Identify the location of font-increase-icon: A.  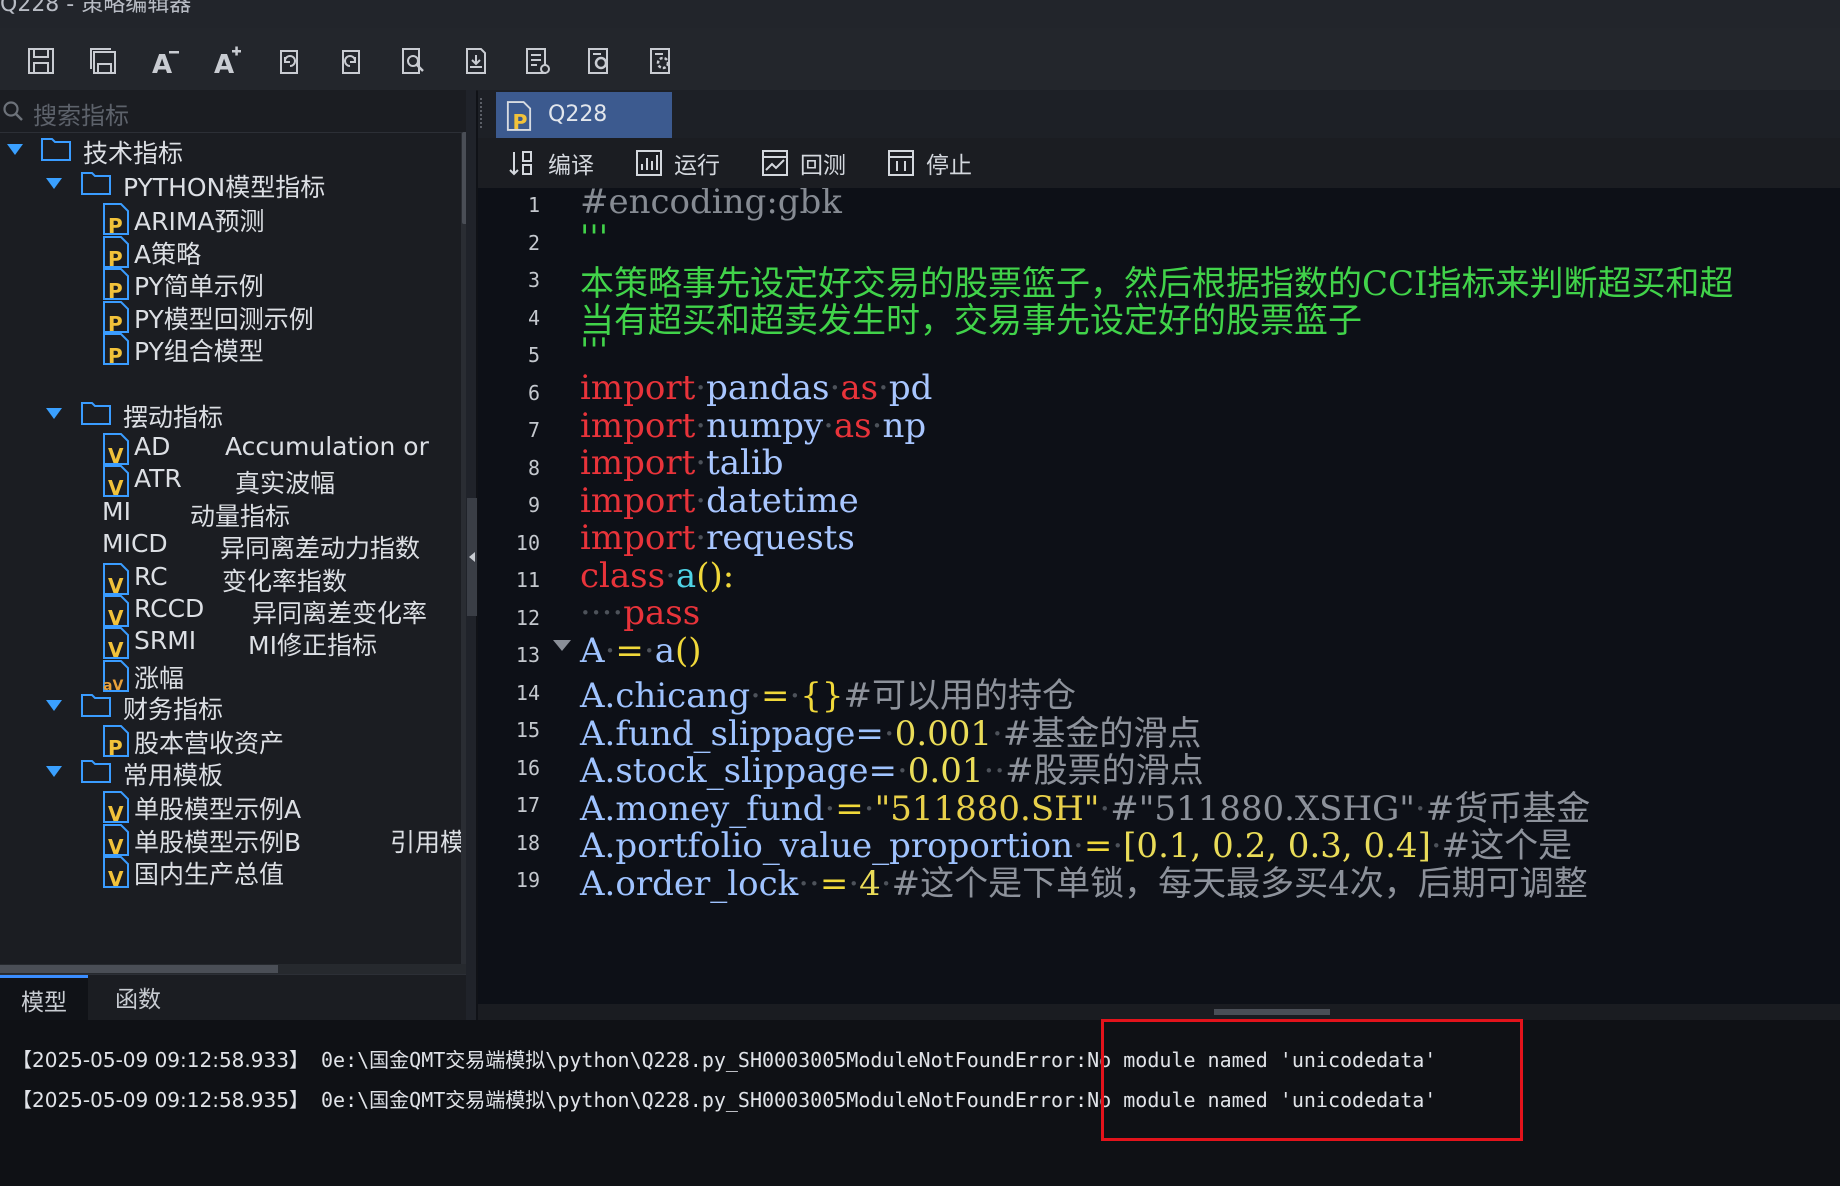
(227, 61).